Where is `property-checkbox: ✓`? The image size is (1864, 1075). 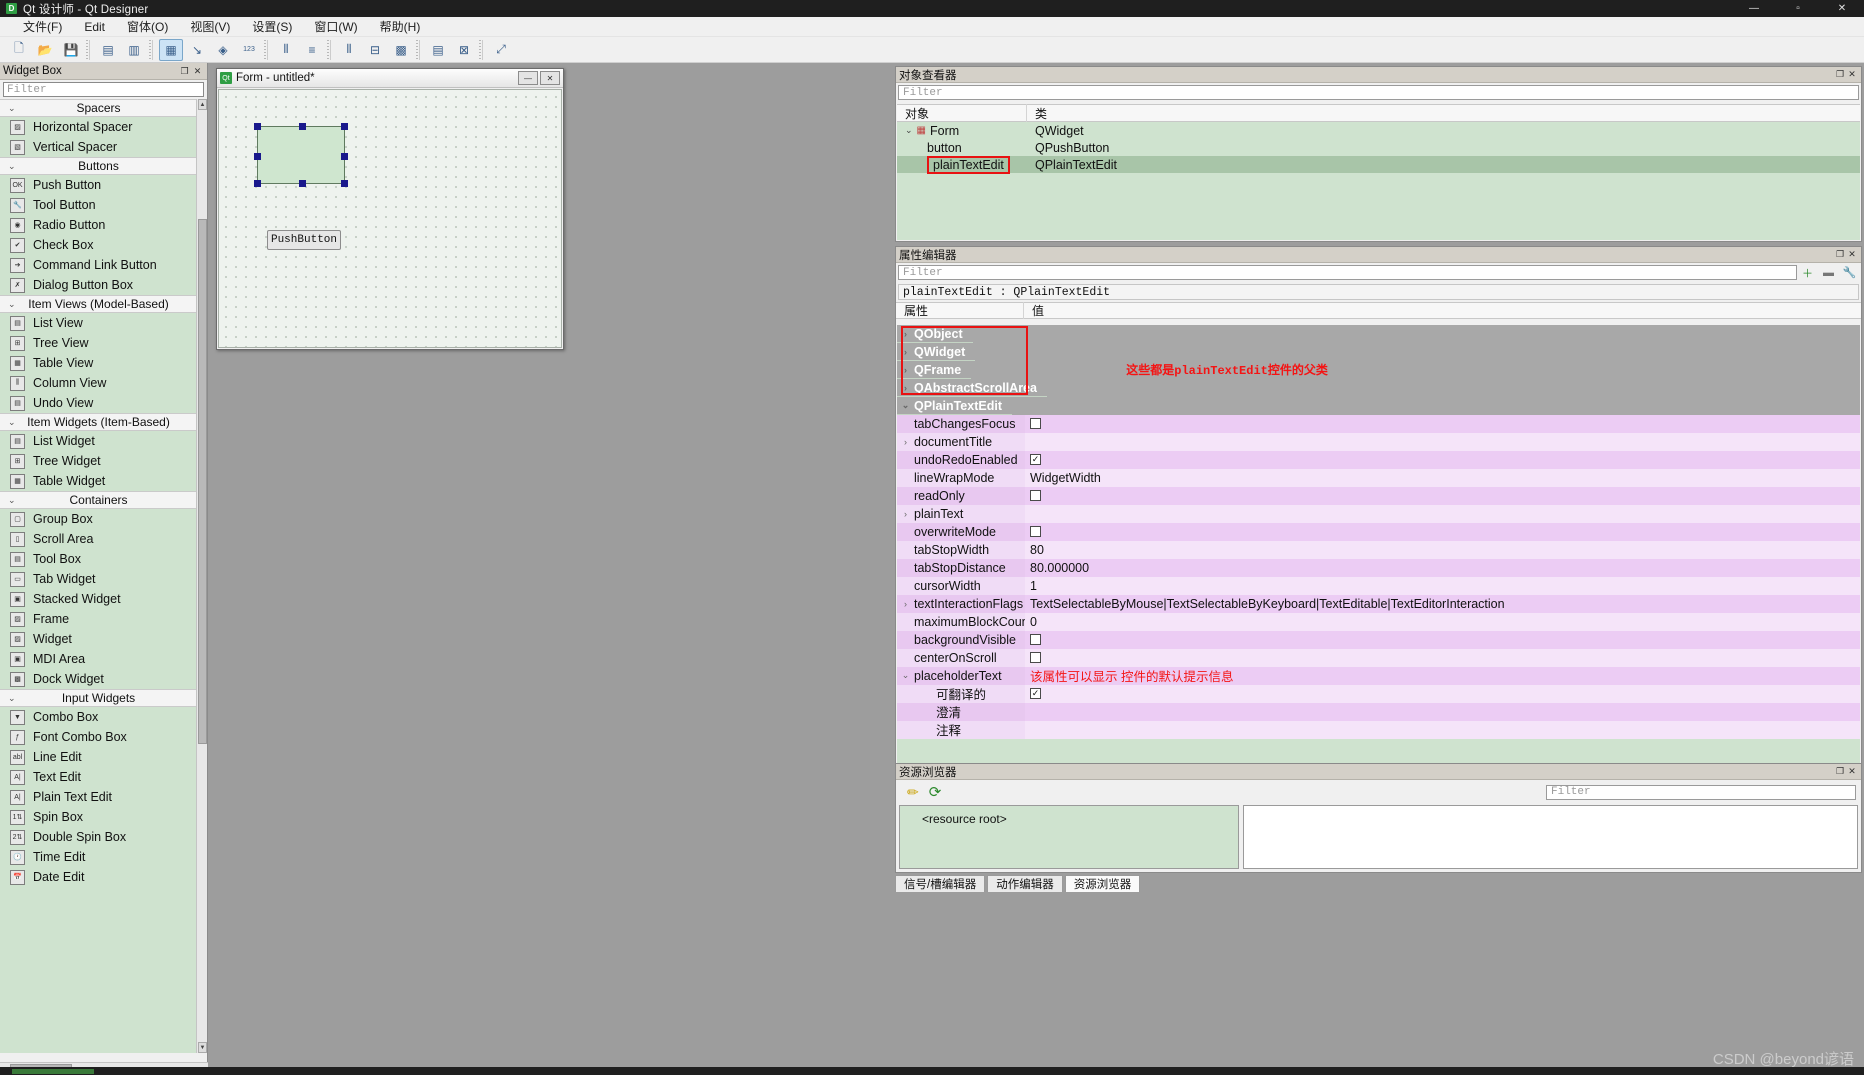
property-checkbox: ✓ is located at coordinates (1035, 459).